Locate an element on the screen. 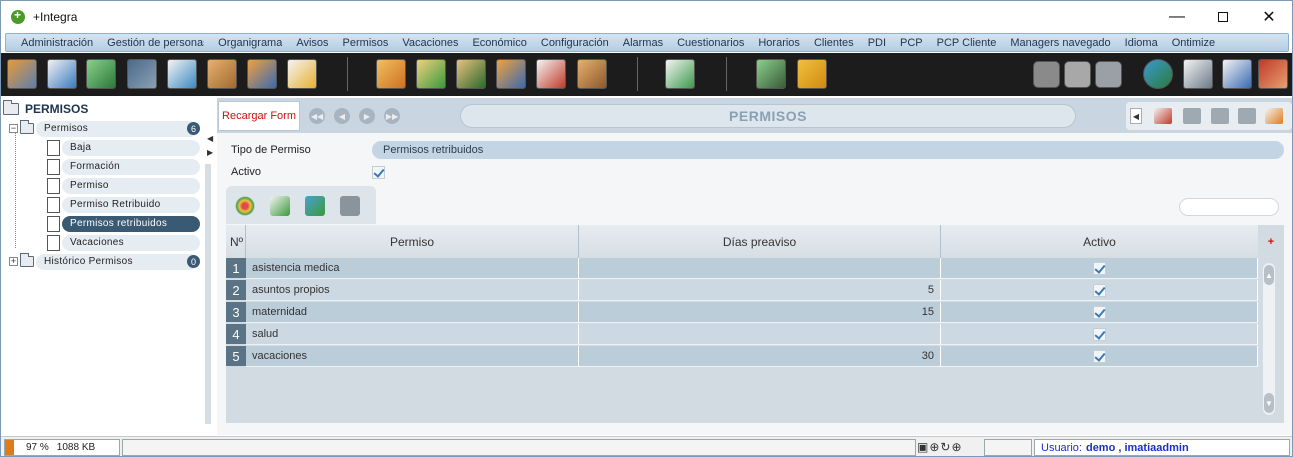 The width and height of the screenshot is (1293, 457). menu-permisos: Permisos is located at coordinates (366, 43).